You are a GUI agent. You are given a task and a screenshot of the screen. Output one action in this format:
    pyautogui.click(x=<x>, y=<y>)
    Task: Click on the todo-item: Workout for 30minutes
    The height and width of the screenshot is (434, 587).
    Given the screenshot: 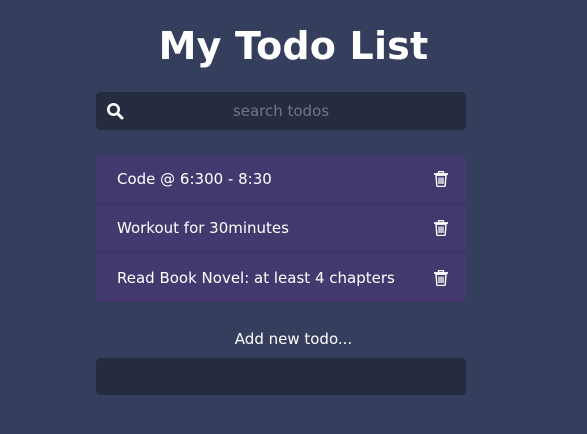 What is the action you would take?
    pyautogui.click(x=281, y=228)
    